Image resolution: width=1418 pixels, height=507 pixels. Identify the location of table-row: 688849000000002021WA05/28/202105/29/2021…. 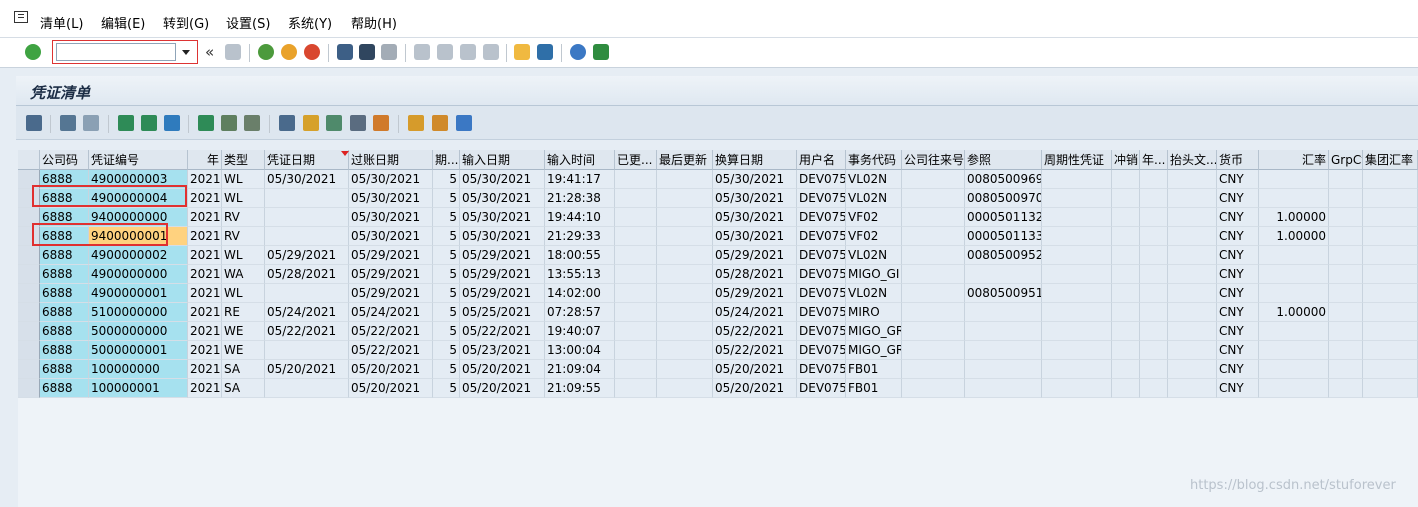
(718, 274).